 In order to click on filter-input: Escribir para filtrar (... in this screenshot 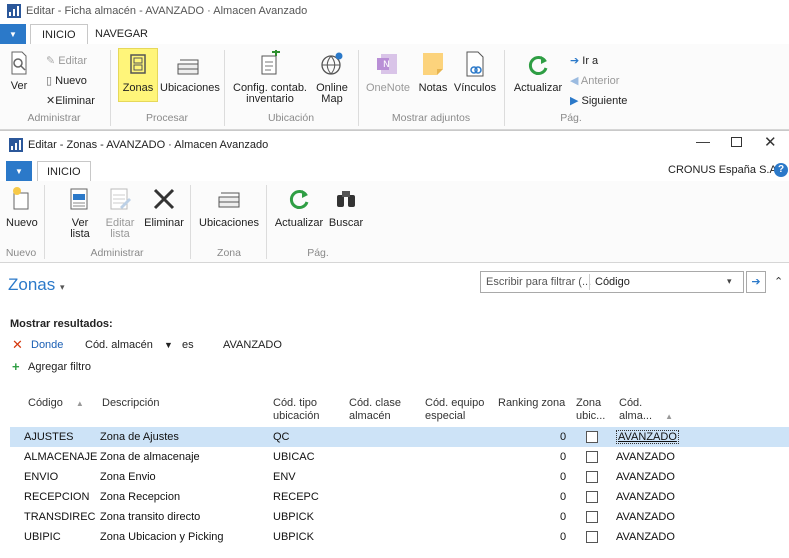, I will do `click(538, 282)`.